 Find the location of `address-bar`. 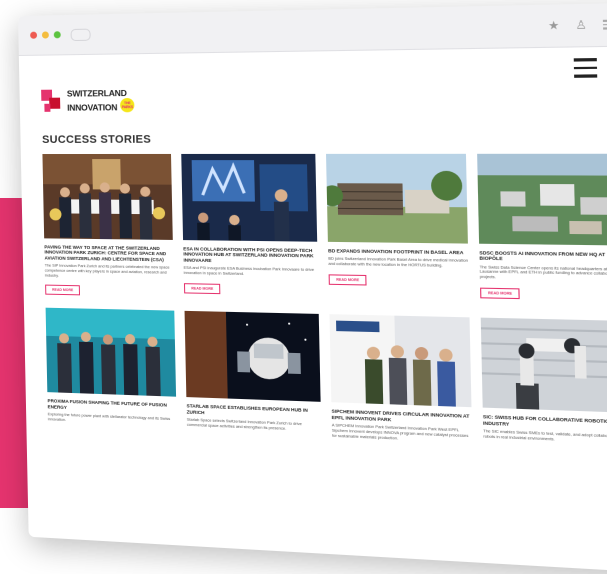

address-bar is located at coordinates (81, 34).